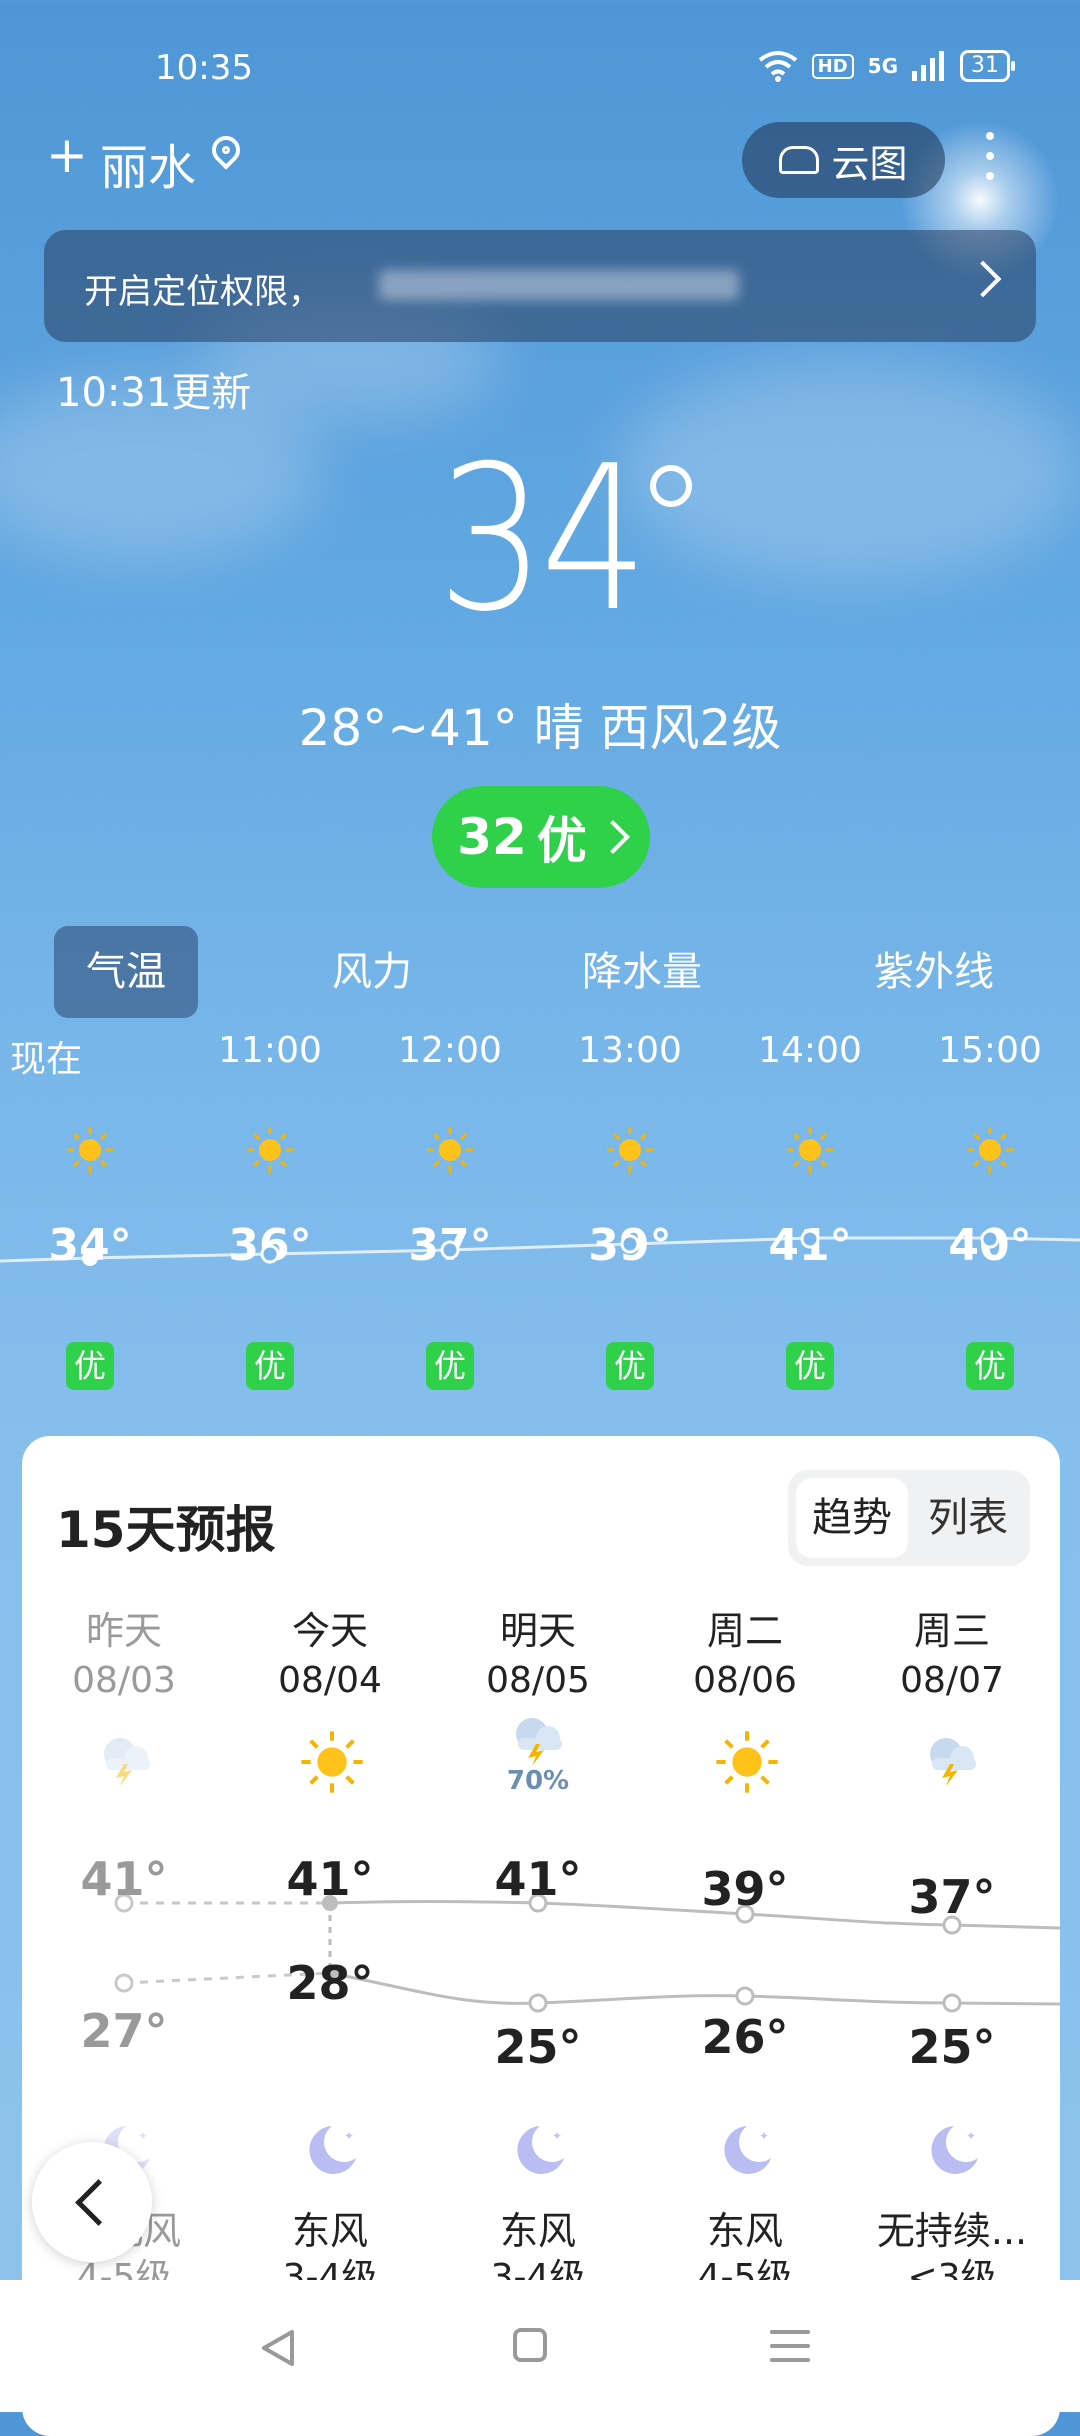 The width and height of the screenshot is (1080, 2436). I want to click on aqi-button: 32 优, so click(541, 837).